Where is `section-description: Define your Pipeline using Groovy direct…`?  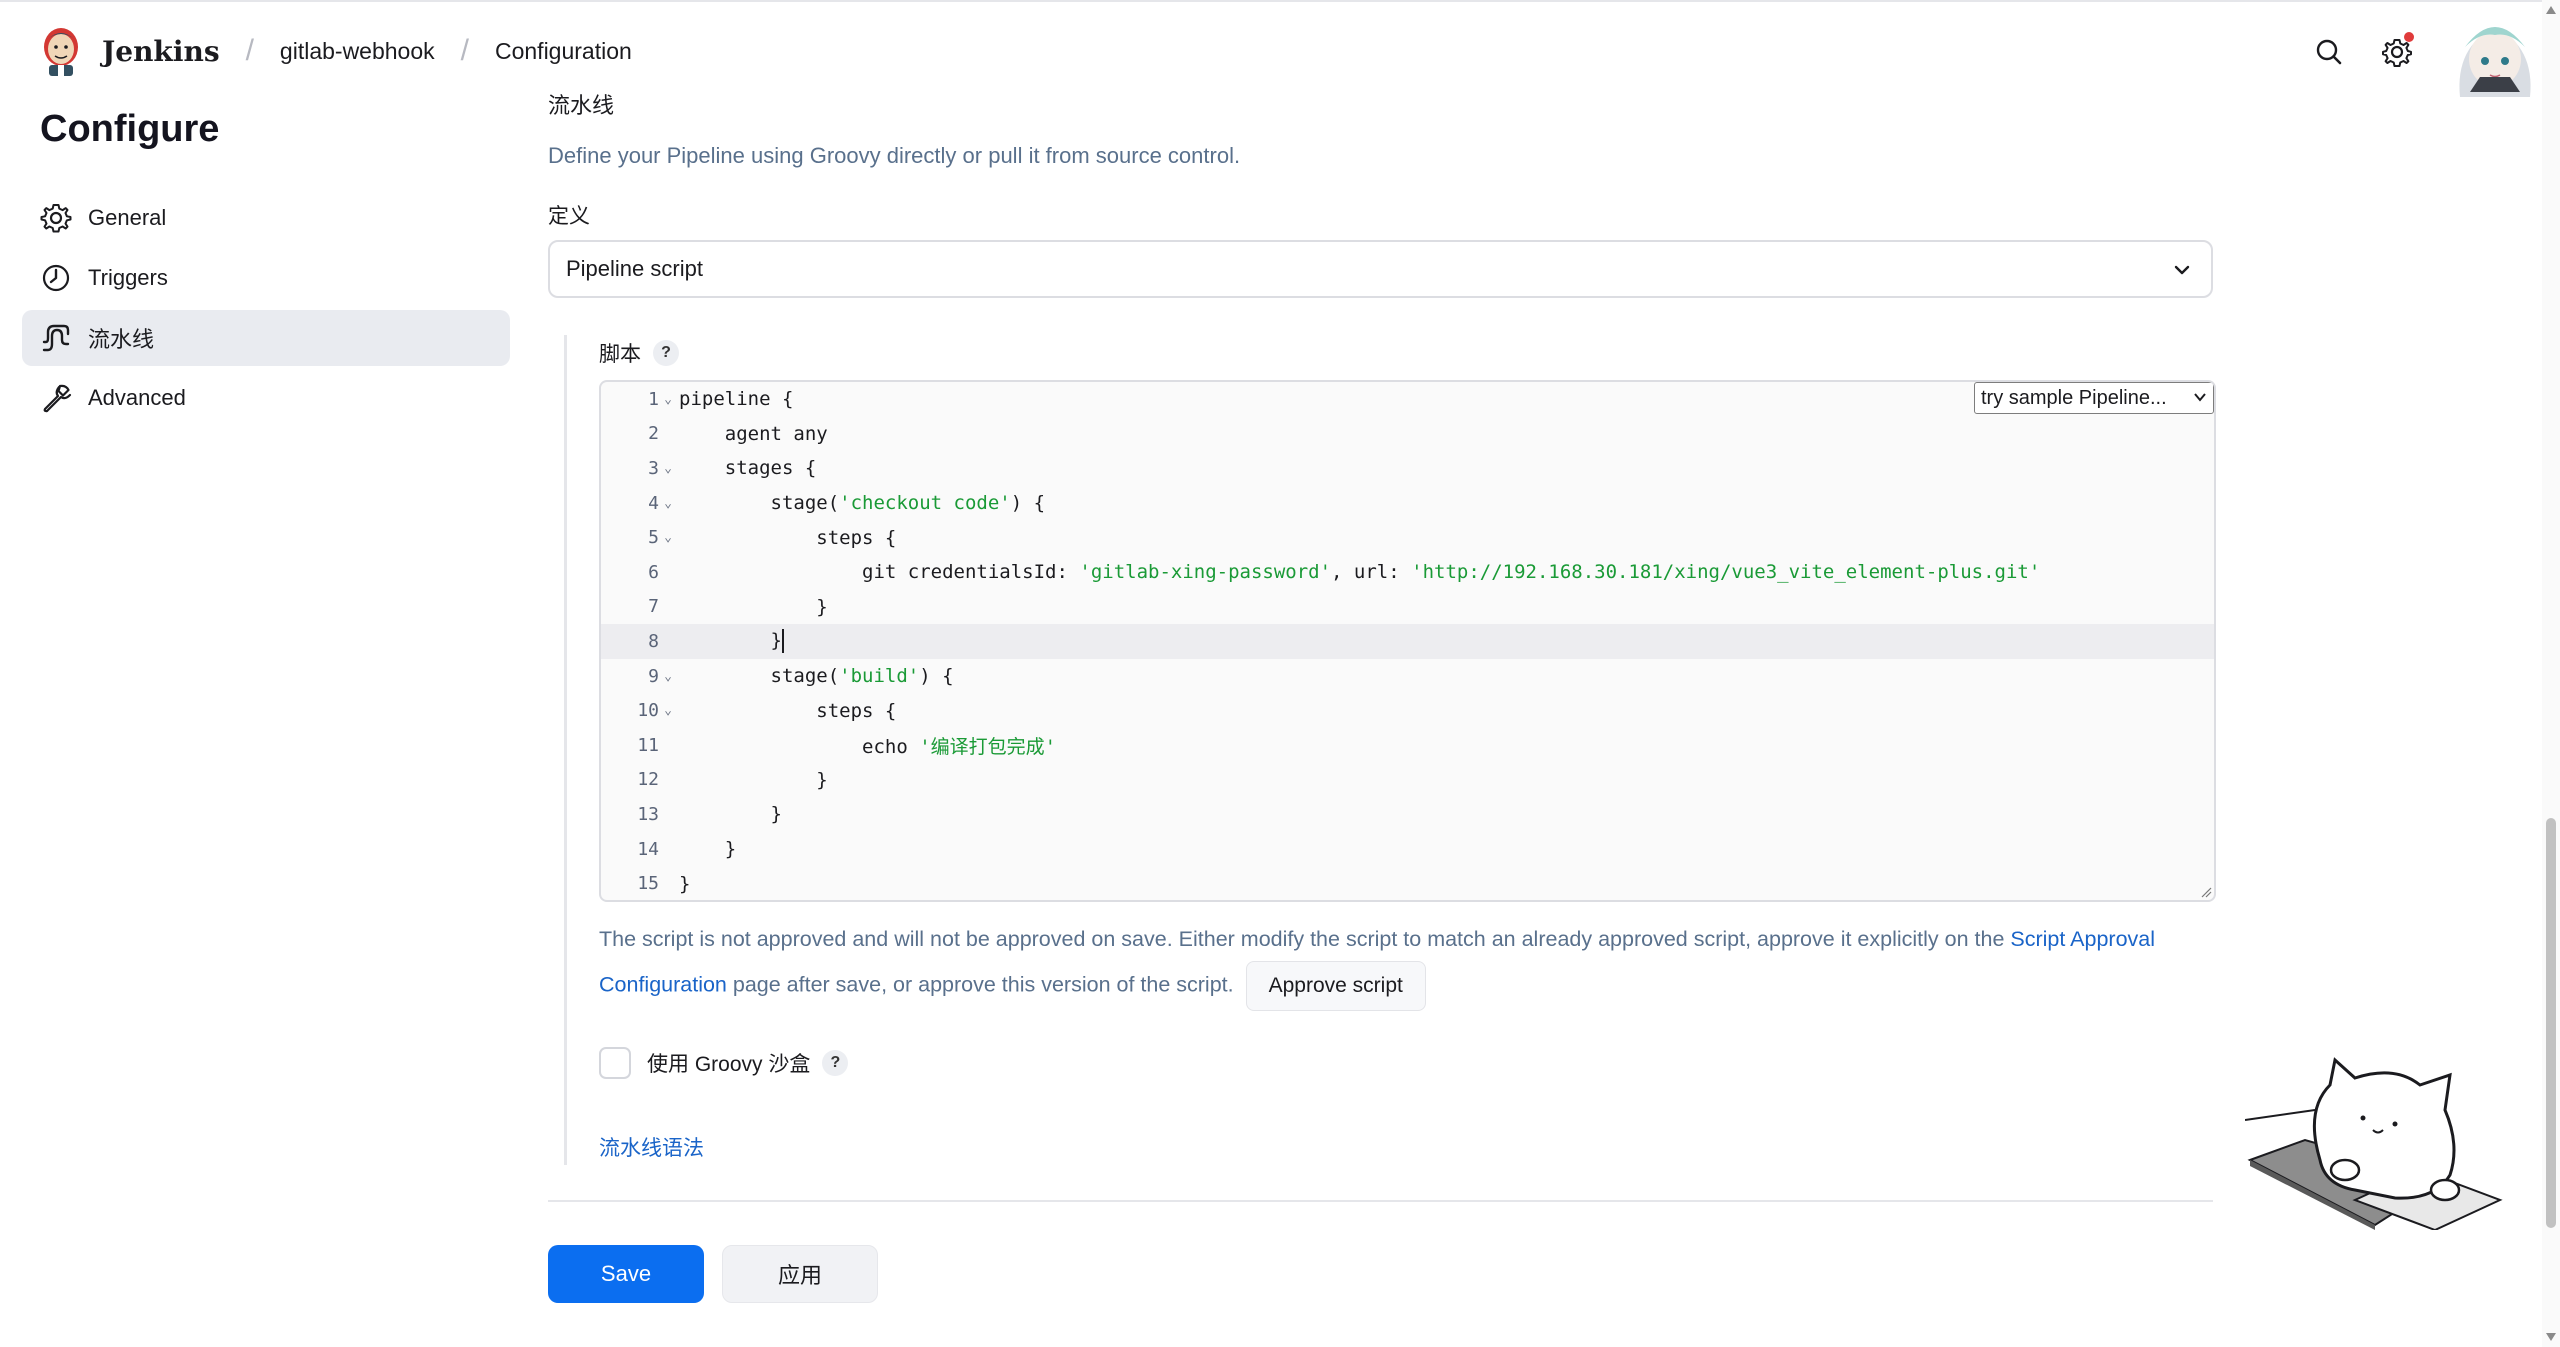 section-description: Define your Pipeline using Groovy direct… is located at coordinates (894, 155).